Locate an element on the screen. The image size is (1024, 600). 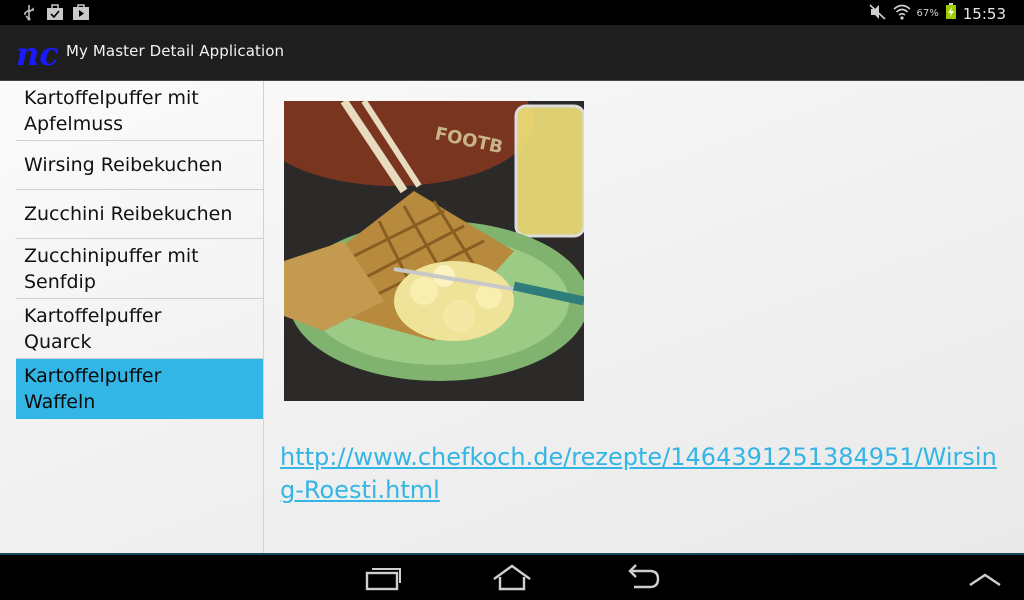
list-item: Zucchini Reibekuchen is located at coordinates (139, 214).